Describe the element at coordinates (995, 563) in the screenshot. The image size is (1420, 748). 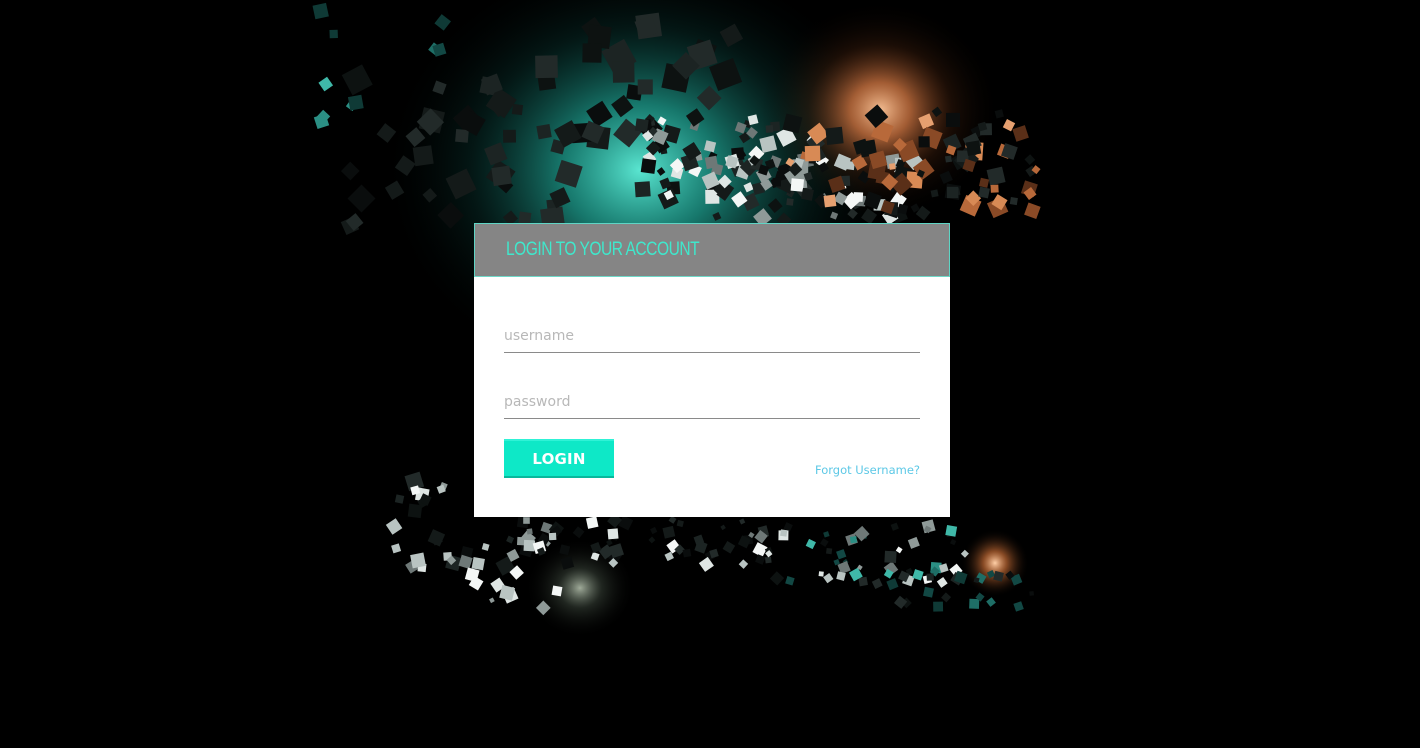
I see `small-orange-glow` at that location.